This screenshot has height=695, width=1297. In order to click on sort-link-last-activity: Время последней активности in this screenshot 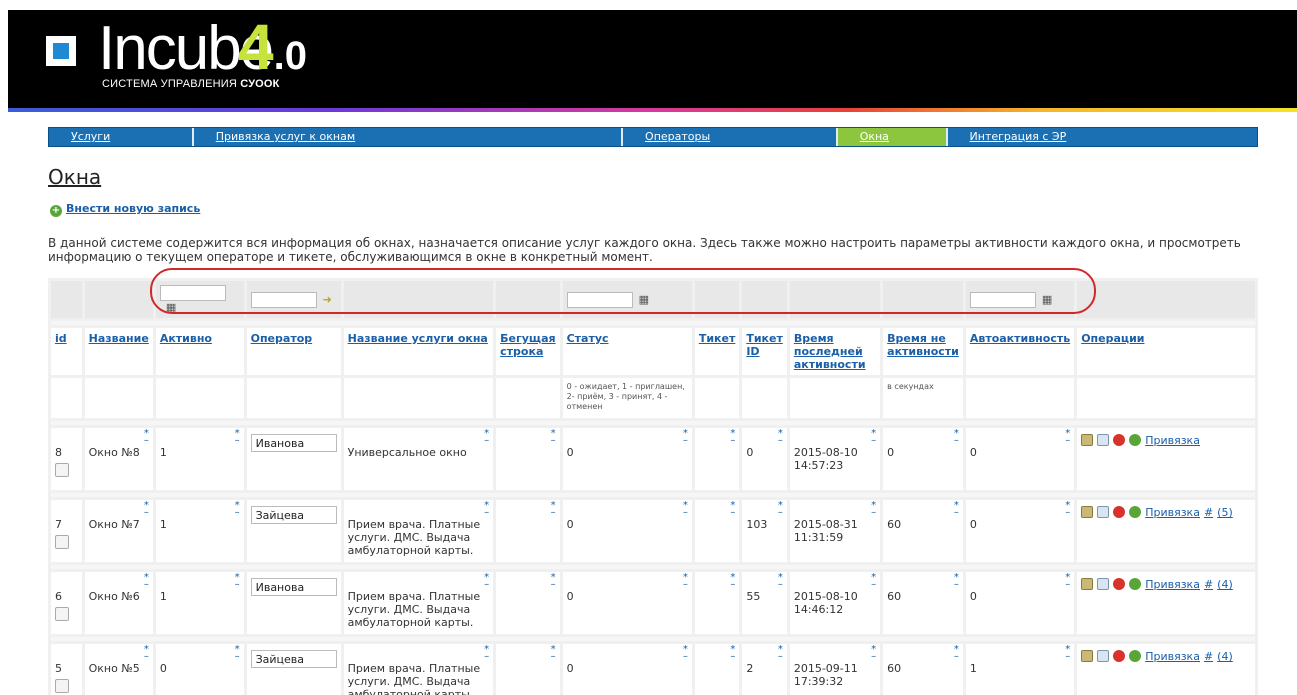, I will do `click(830, 351)`.